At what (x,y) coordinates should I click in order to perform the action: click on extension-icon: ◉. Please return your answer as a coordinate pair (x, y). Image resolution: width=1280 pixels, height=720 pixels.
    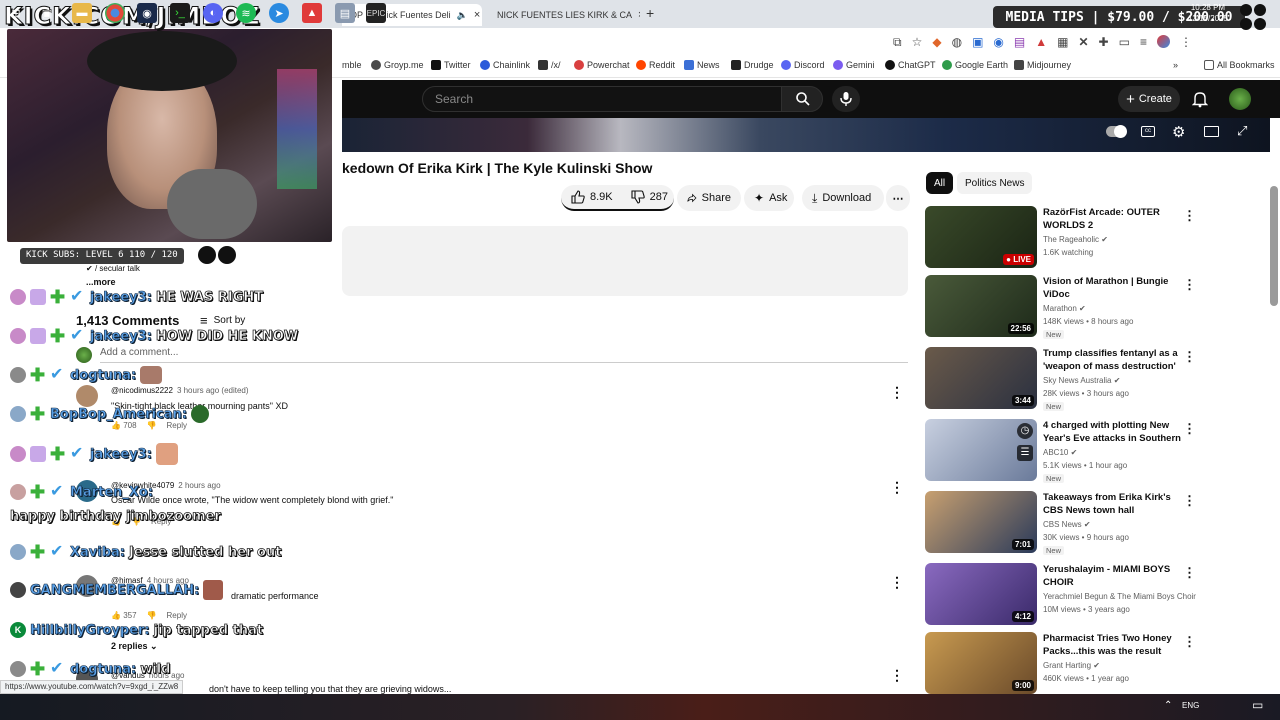
    Looking at the image, I should click on (998, 42).